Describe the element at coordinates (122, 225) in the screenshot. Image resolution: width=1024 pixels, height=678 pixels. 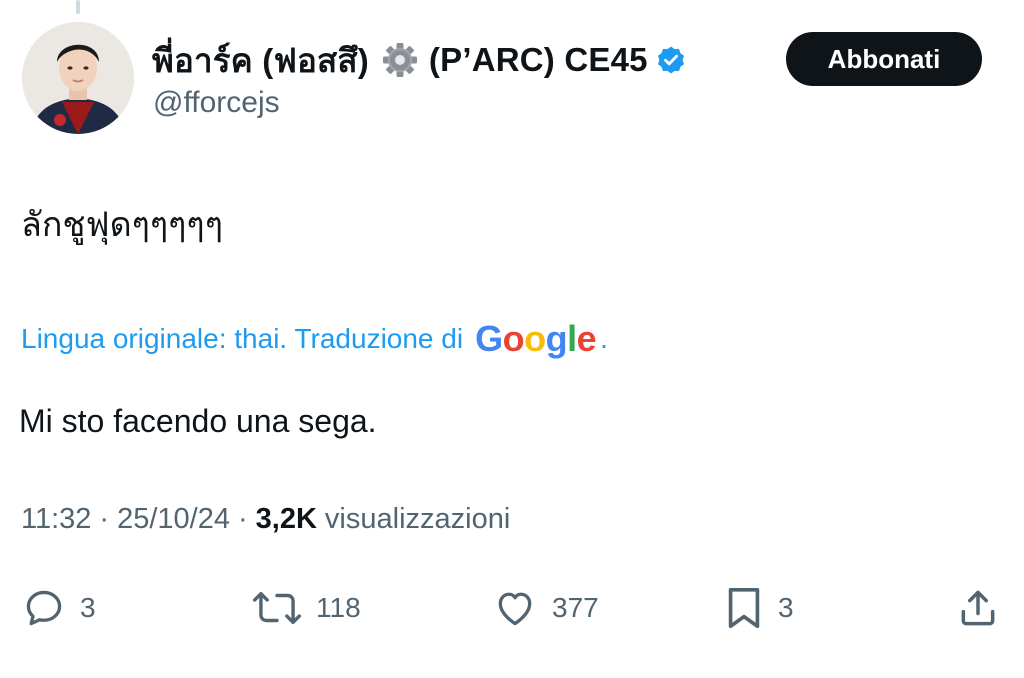
I see `tweet-text: ลักชูฟุดๆๆๆๆๆ` at that location.